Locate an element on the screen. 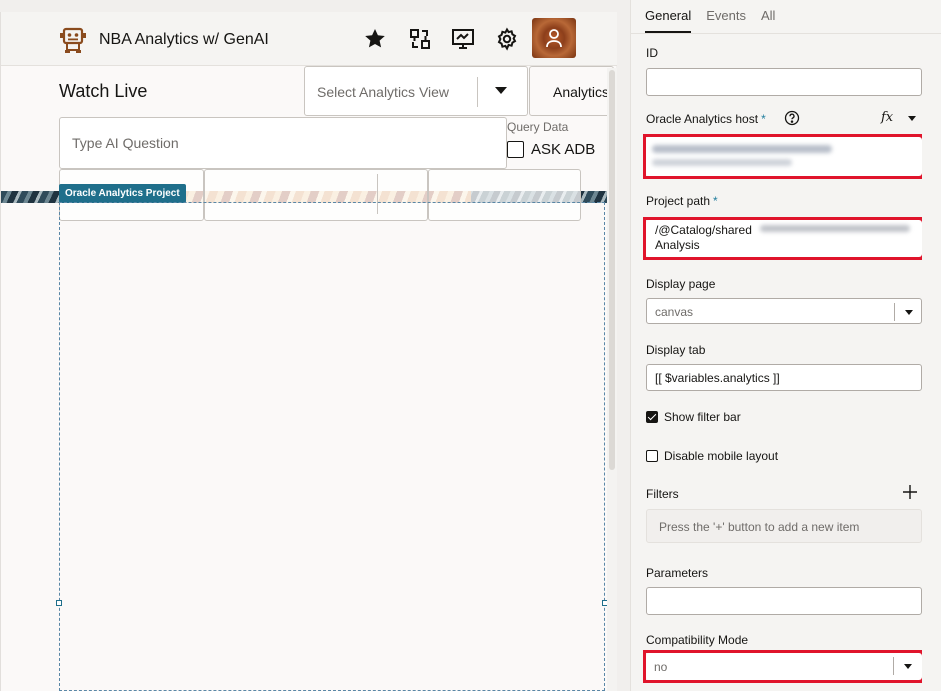 This screenshot has height=691, width=941. disable-mobile-label: Disable mobile layout is located at coordinates (721, 456).